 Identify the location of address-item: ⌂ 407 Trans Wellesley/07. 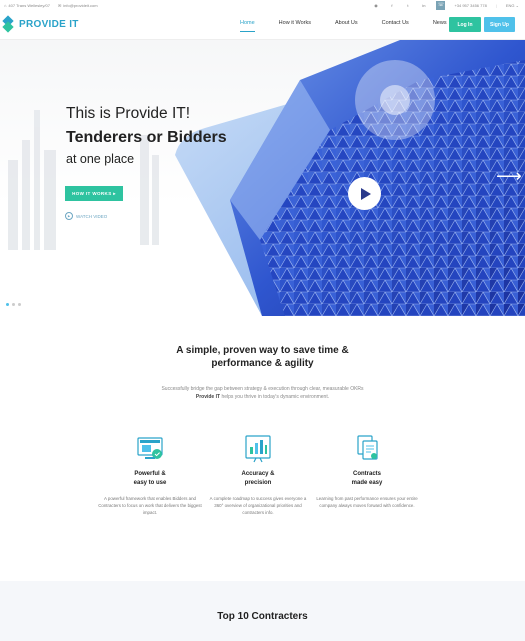
(27, 5).